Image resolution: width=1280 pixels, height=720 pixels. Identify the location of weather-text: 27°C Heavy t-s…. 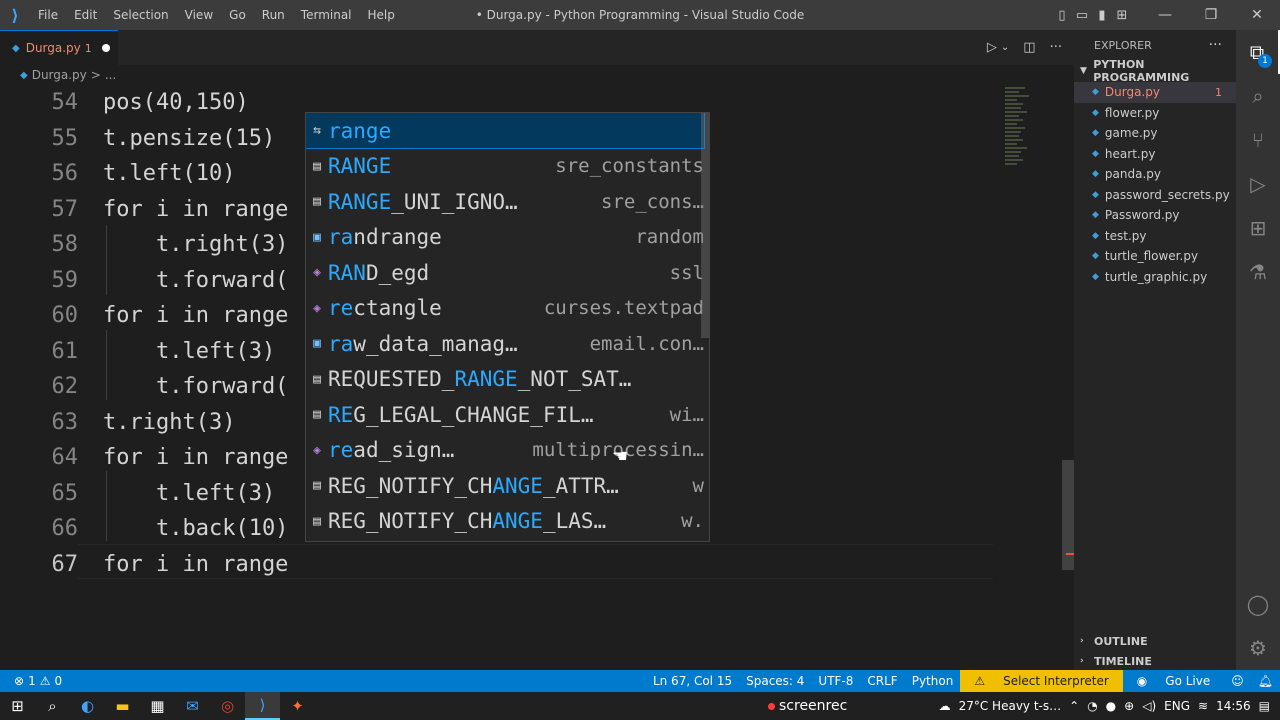
(1010, 706).